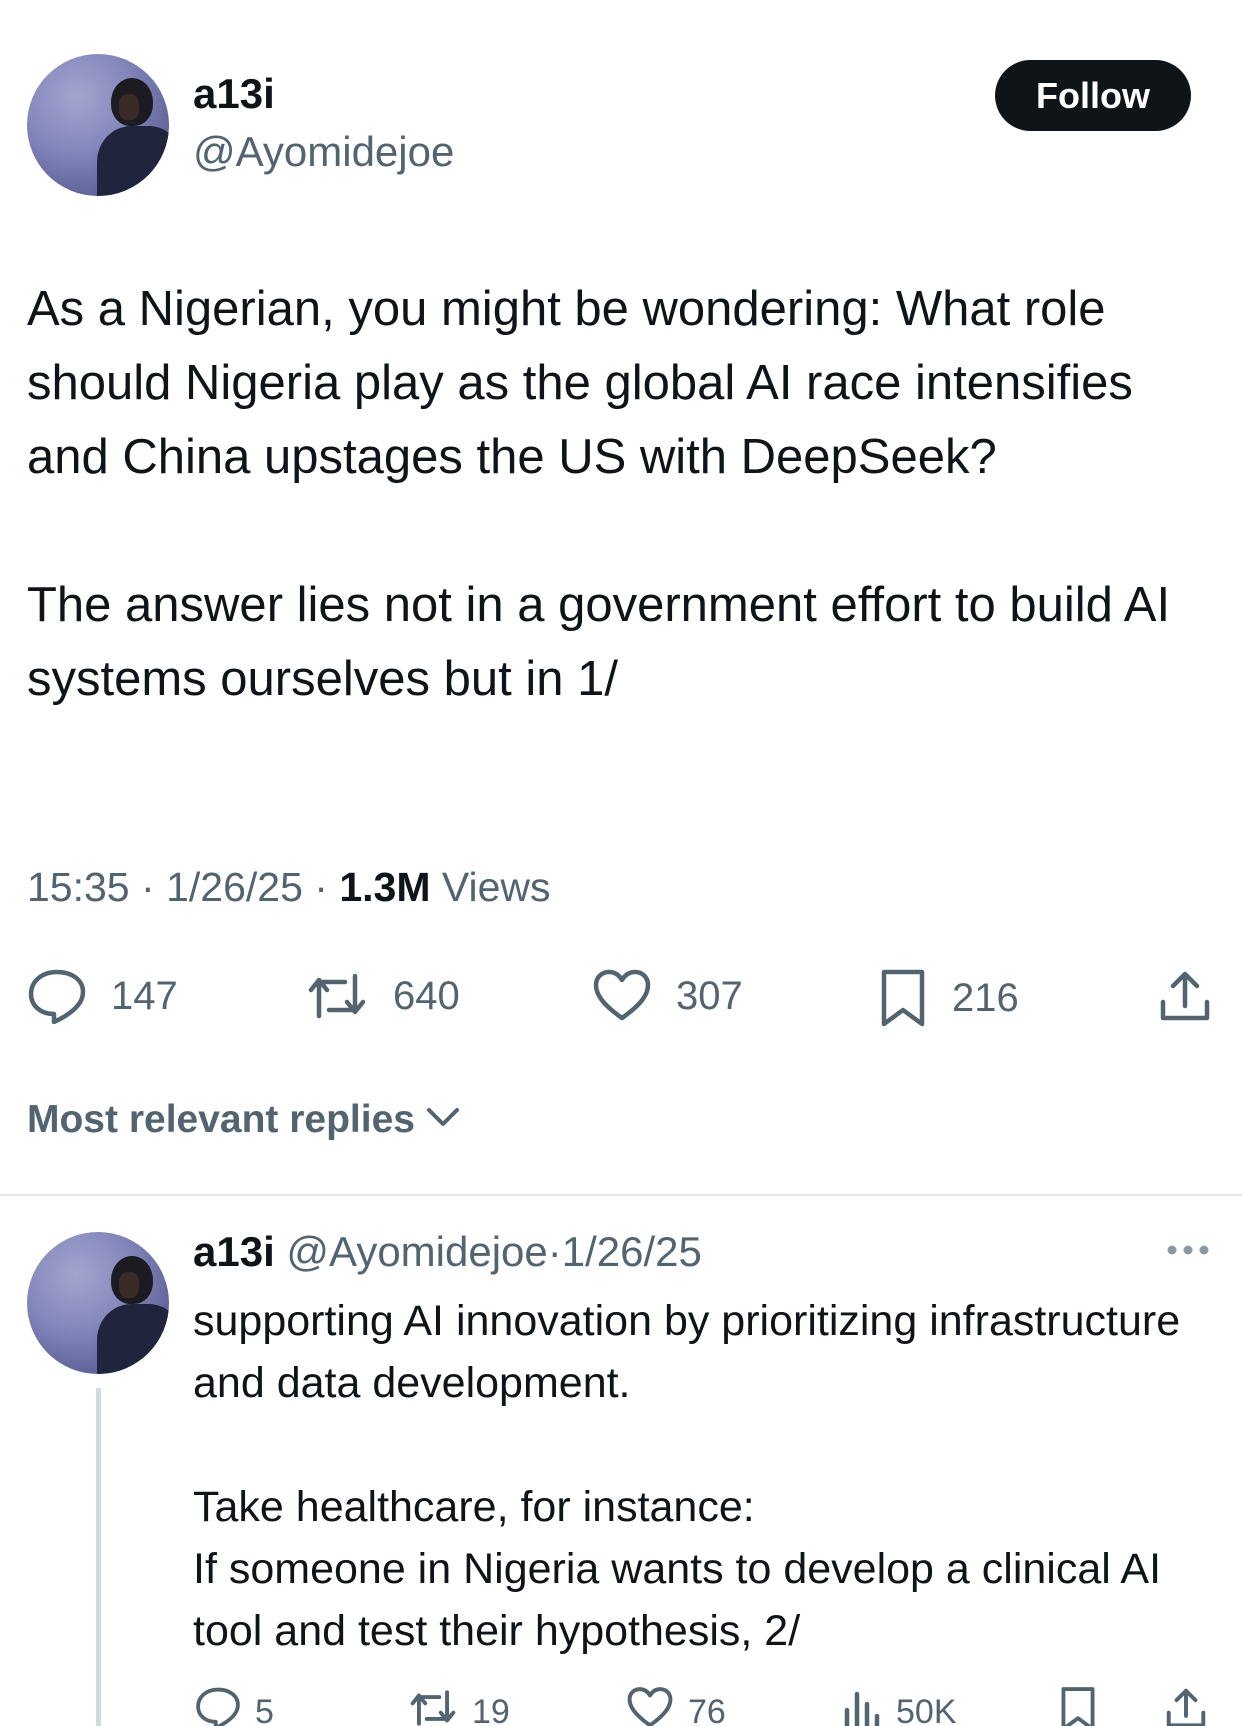 The height and width of the screenshot is (1726, 1242). What do you see at coordinates (426, 995) in the screenshot?
I see `repost-count: 640` at bounding box center [426, 995].